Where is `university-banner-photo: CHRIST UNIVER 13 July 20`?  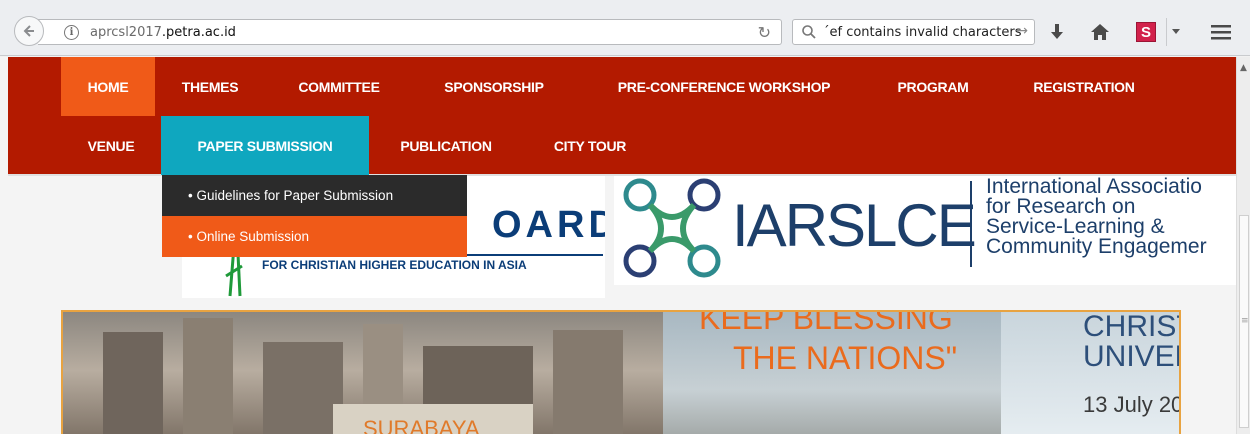
university-banner-photo: CHRIST UNIVER 13 July 20 is located at coordinates (1091, 372).